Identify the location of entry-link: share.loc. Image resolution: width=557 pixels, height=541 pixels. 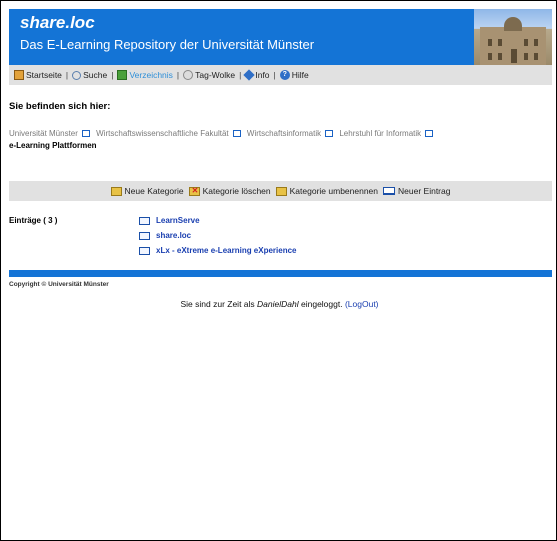
(173, 235).